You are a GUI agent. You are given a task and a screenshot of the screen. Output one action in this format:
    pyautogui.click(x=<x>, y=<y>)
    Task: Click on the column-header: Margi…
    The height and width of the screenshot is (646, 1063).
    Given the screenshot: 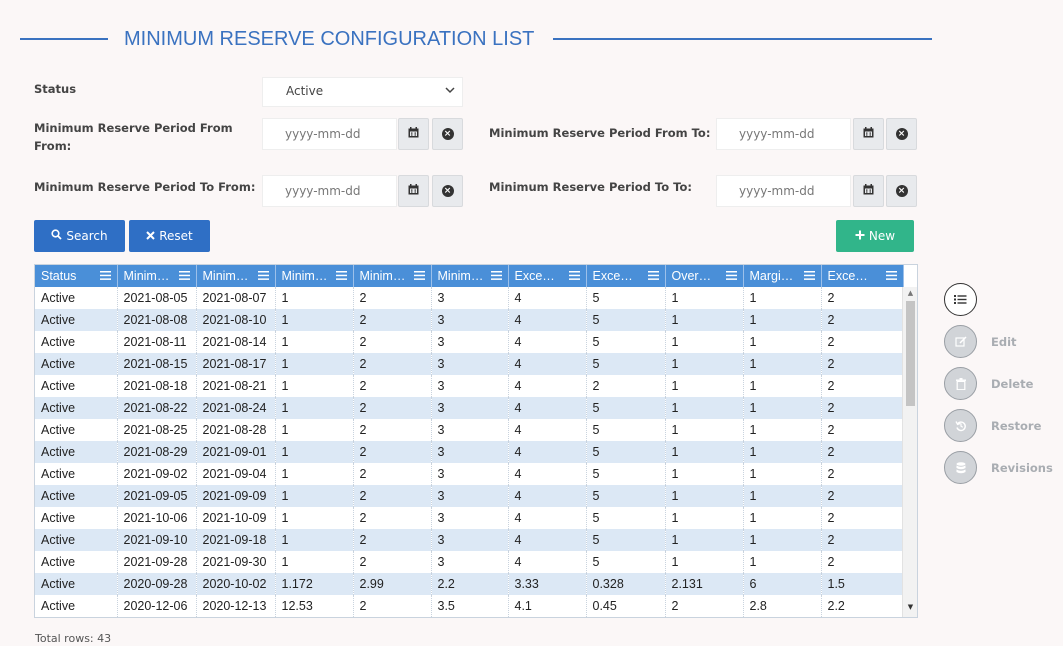 What is the action you would take?
    pyautogui.click(x=782, y=276)
    